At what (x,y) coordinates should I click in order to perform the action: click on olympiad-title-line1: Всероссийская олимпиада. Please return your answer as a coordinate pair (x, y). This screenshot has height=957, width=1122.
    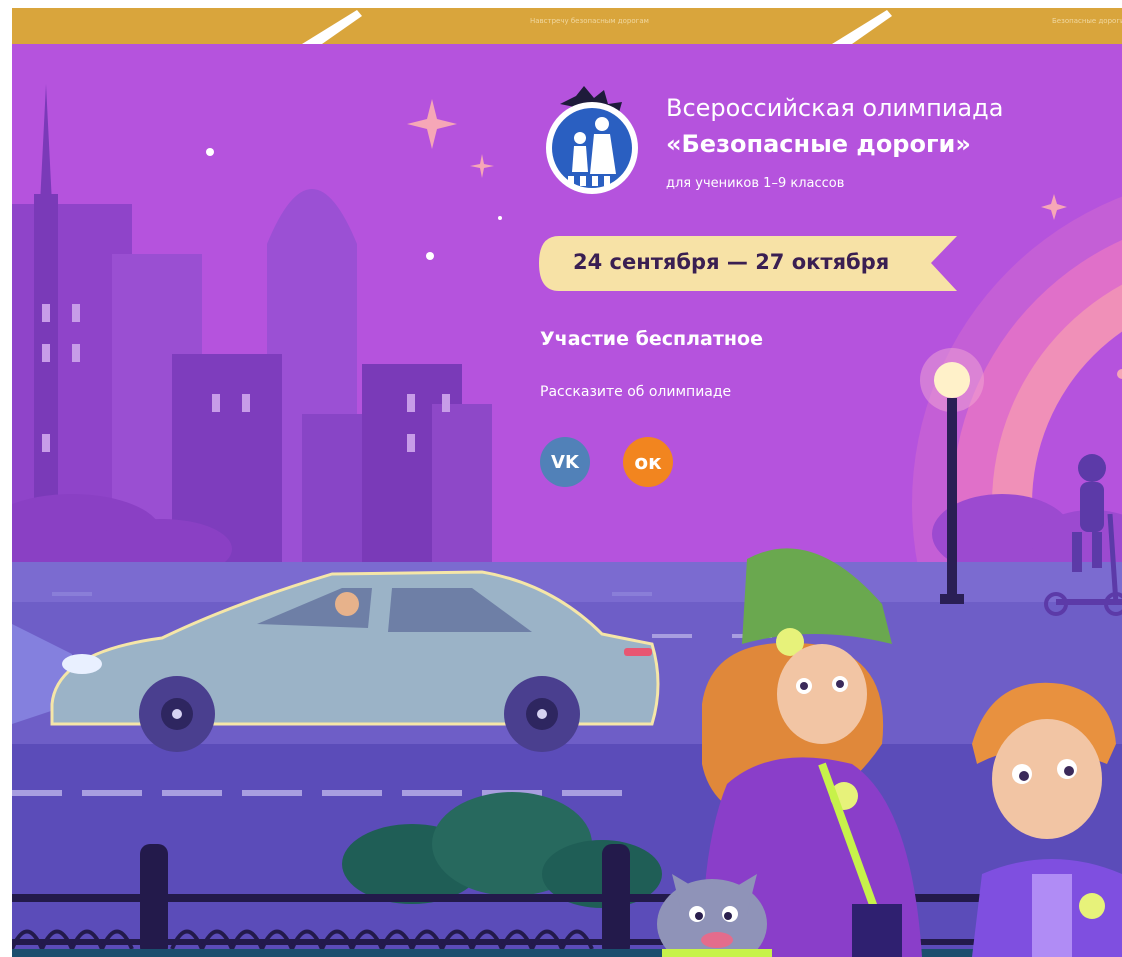
    Looking at the image, I should click on (835, 108).